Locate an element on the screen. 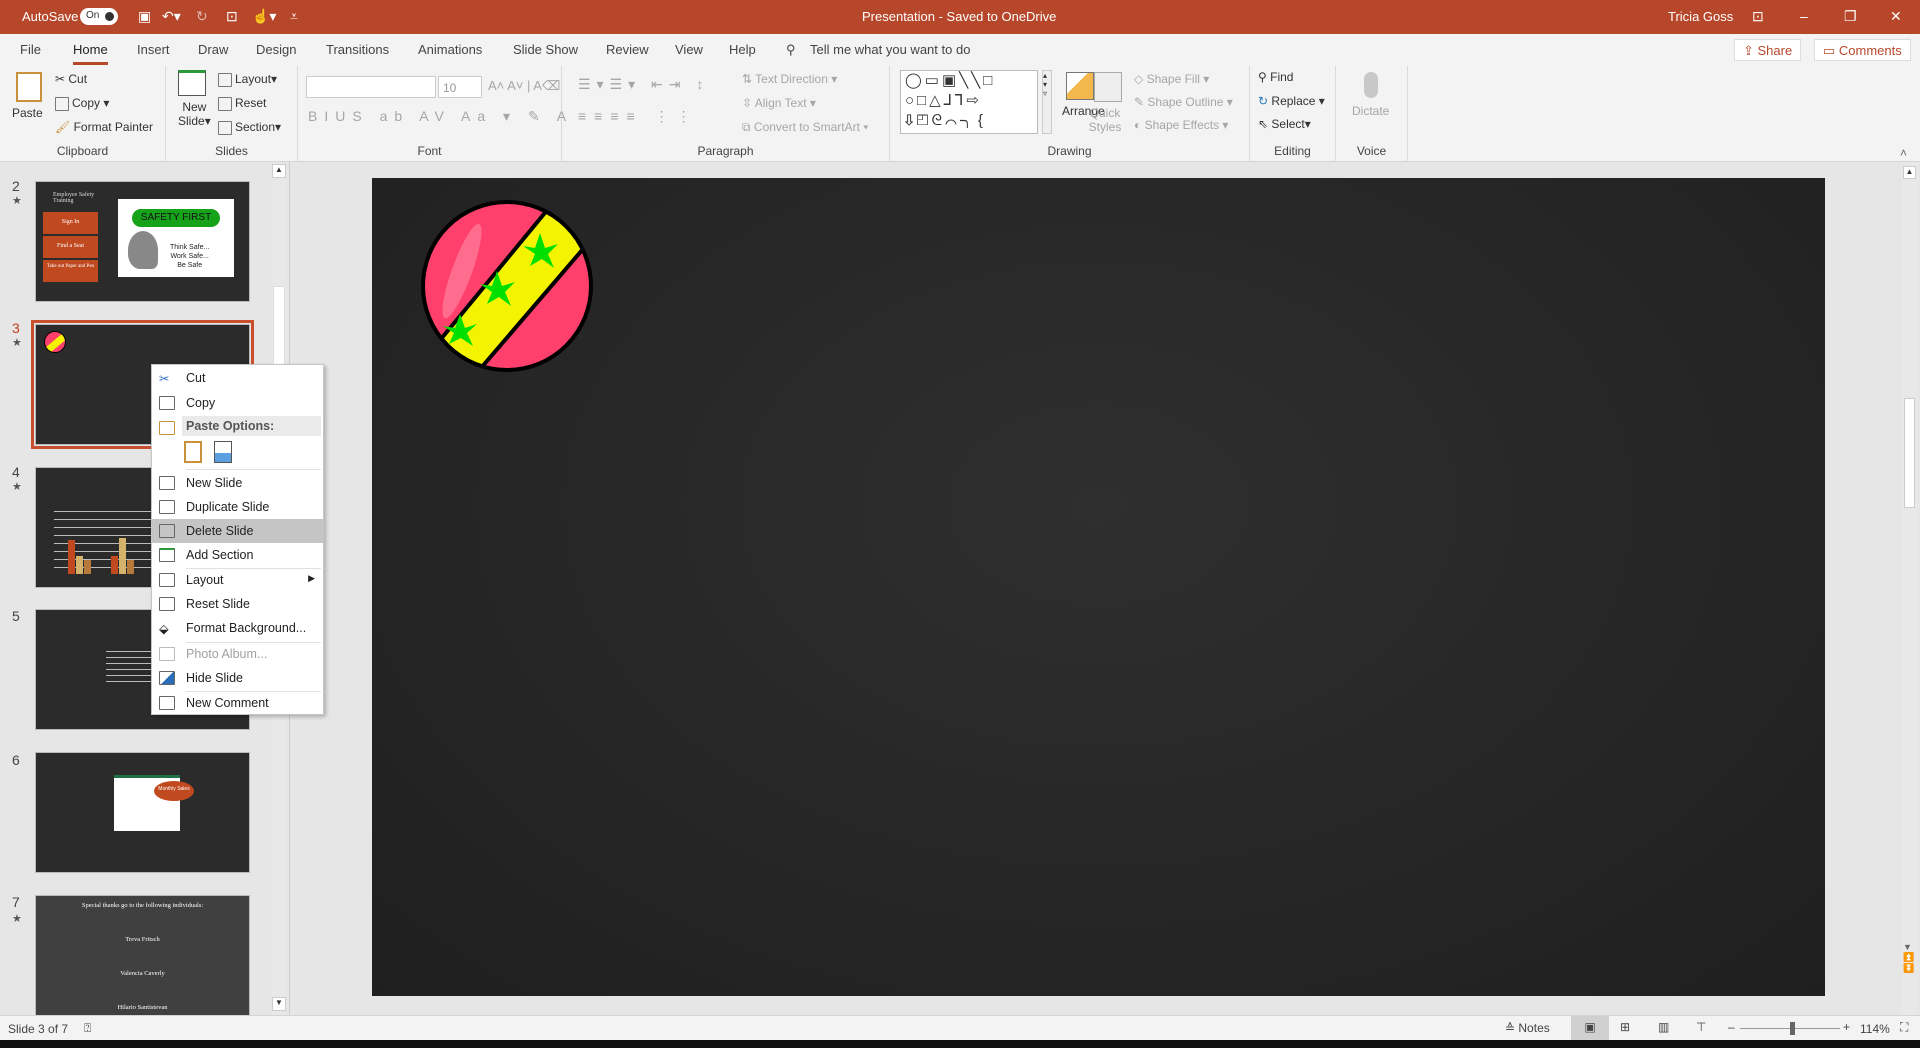 The width and height of the screenshot is (1920, 1048). zoom-slider is located at coordinates (1790, 1028).